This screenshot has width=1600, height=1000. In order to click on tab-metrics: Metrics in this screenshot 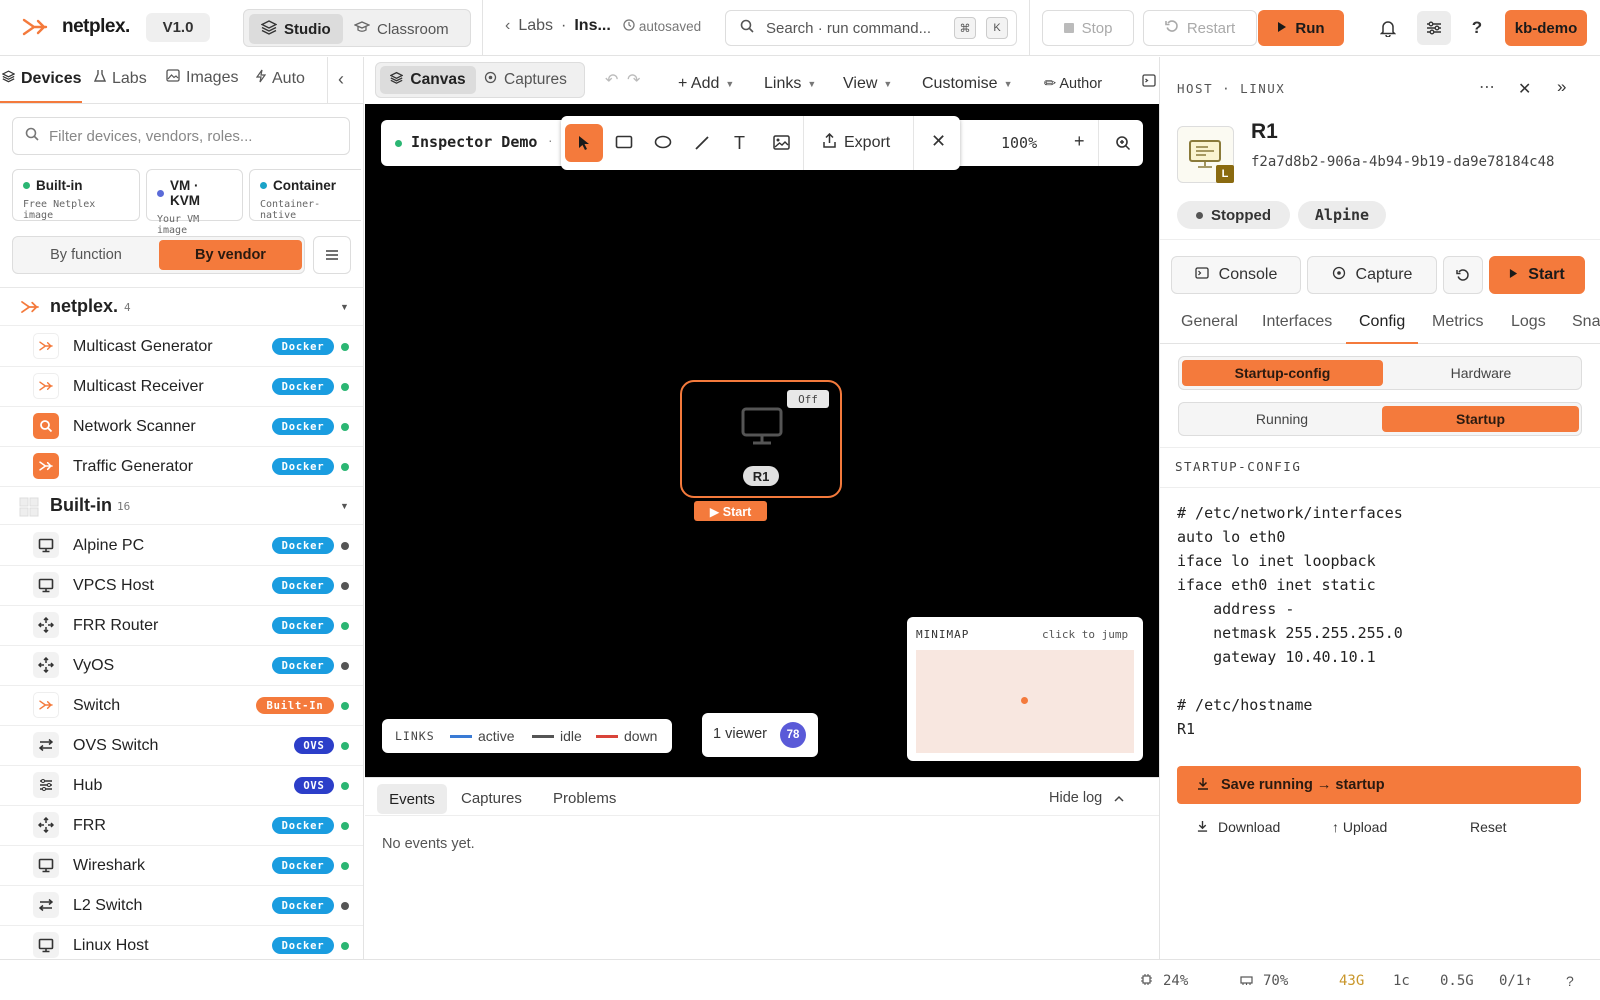, I will do `click(1458, 322)`.